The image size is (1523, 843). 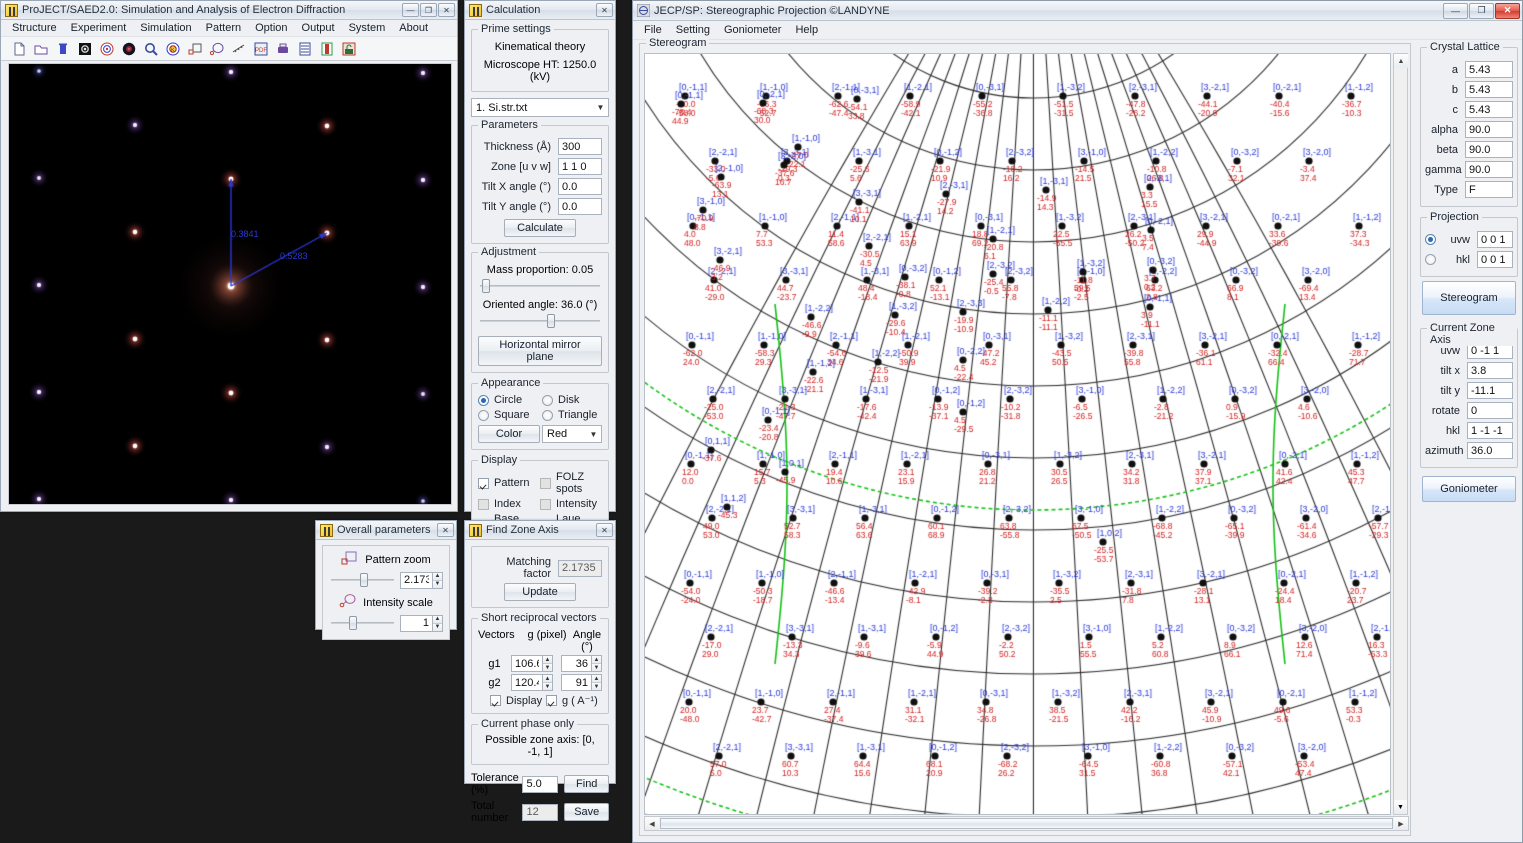 What do you see at coordinates (1490, 390) in the screenshot?
I see `zone-input-tilty` at bounding box center [1490, 390].